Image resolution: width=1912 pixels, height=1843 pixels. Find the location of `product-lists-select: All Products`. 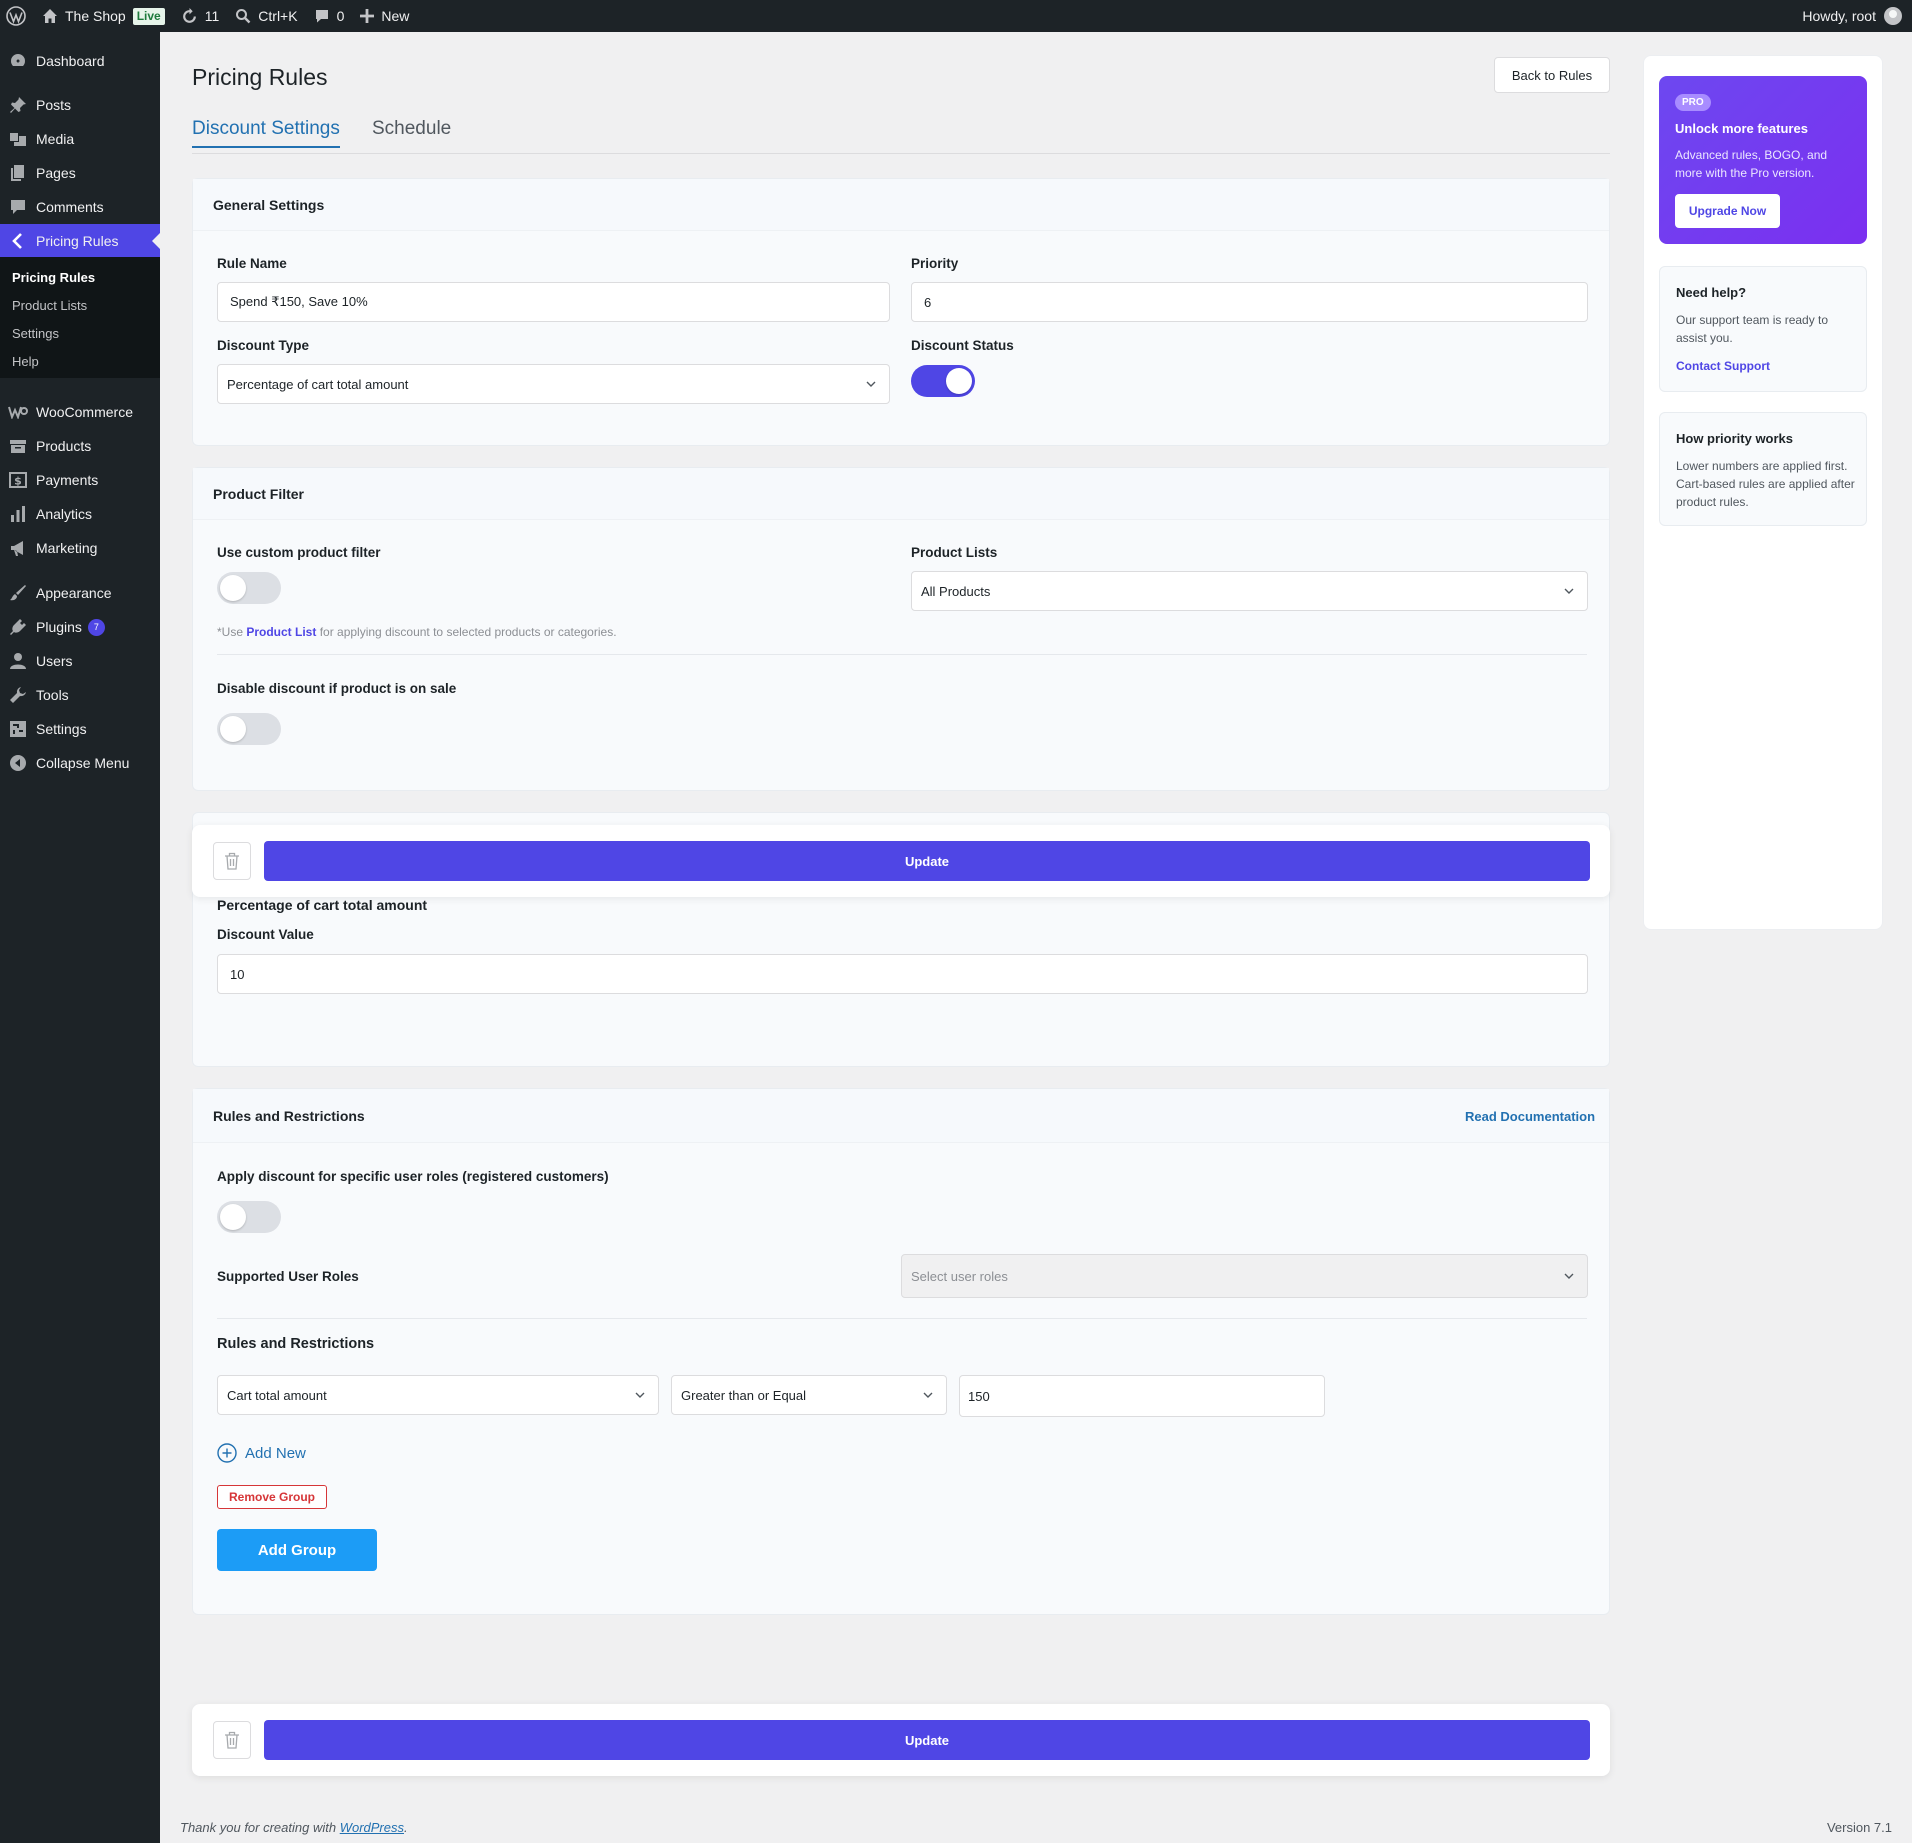

product-lists-select: All Products is located at coordinates (1249, 591).